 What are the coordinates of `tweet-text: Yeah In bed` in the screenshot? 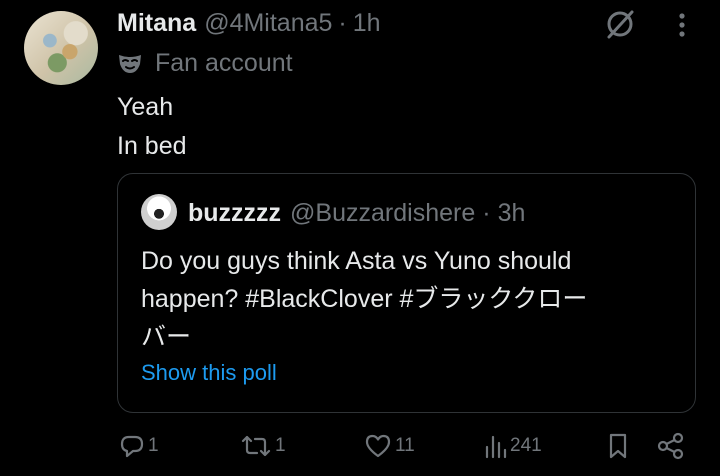 It's located at (152, 127).